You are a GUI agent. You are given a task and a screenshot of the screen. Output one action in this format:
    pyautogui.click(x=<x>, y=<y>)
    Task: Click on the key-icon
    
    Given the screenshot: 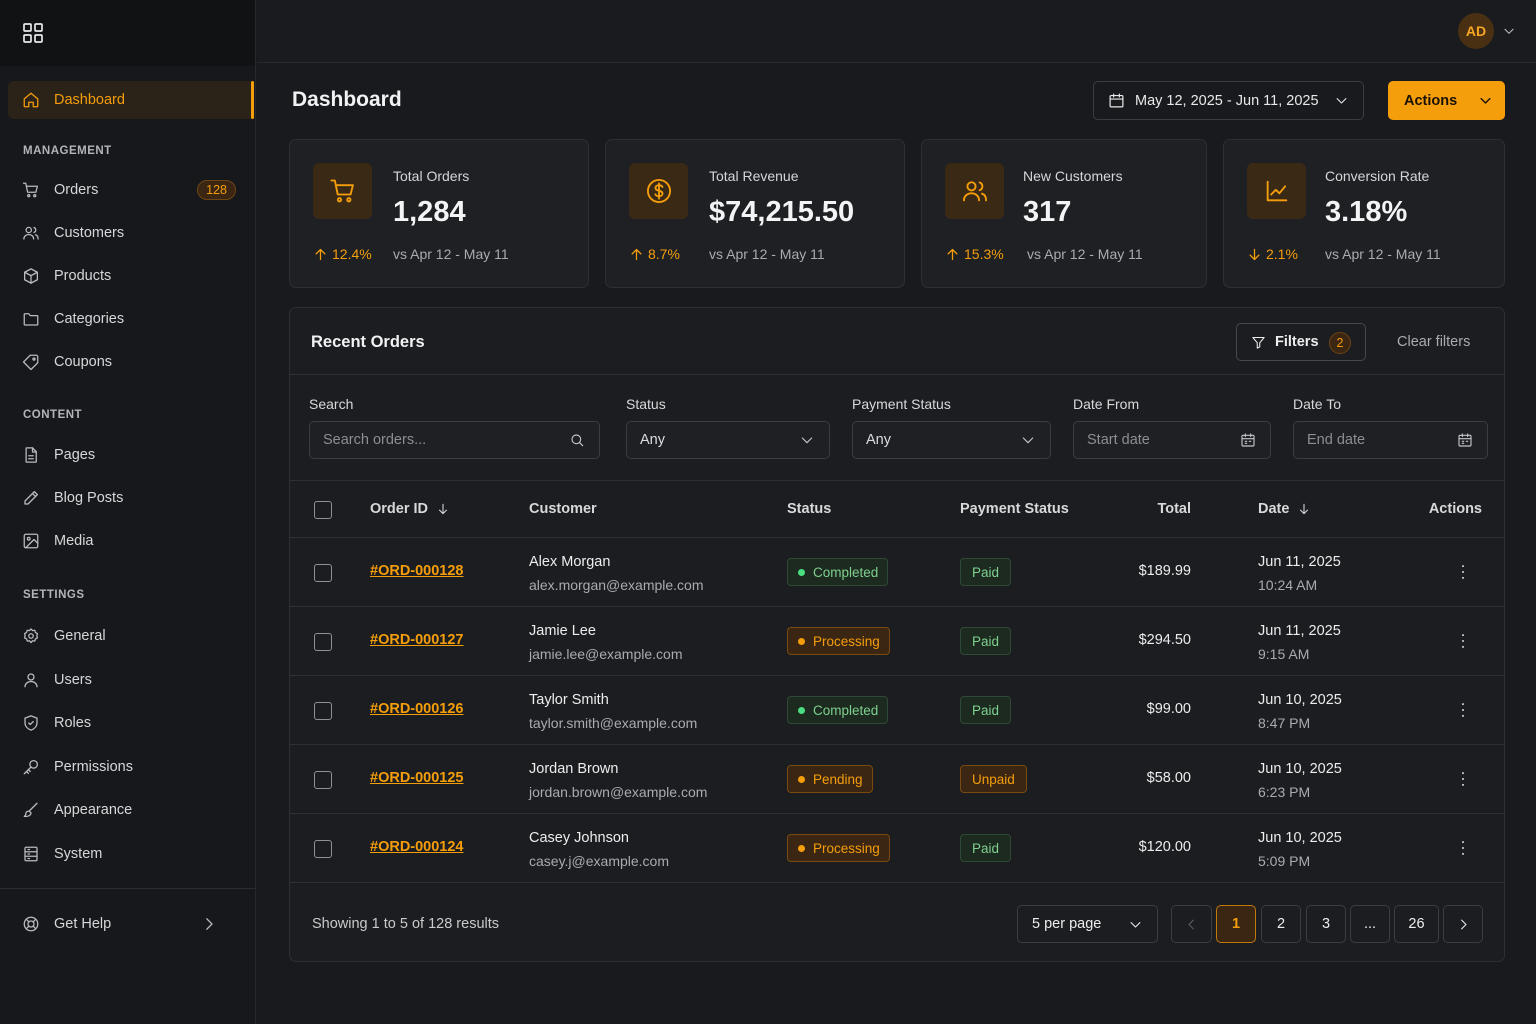 What is the action you would take?
    pyautogui.click(x=38, y=767)
    